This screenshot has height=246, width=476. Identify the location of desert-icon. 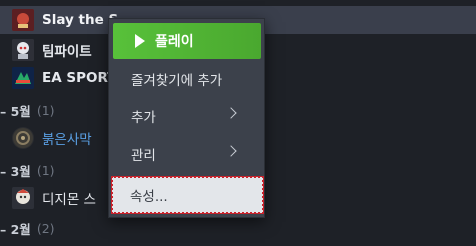
(23, 138).